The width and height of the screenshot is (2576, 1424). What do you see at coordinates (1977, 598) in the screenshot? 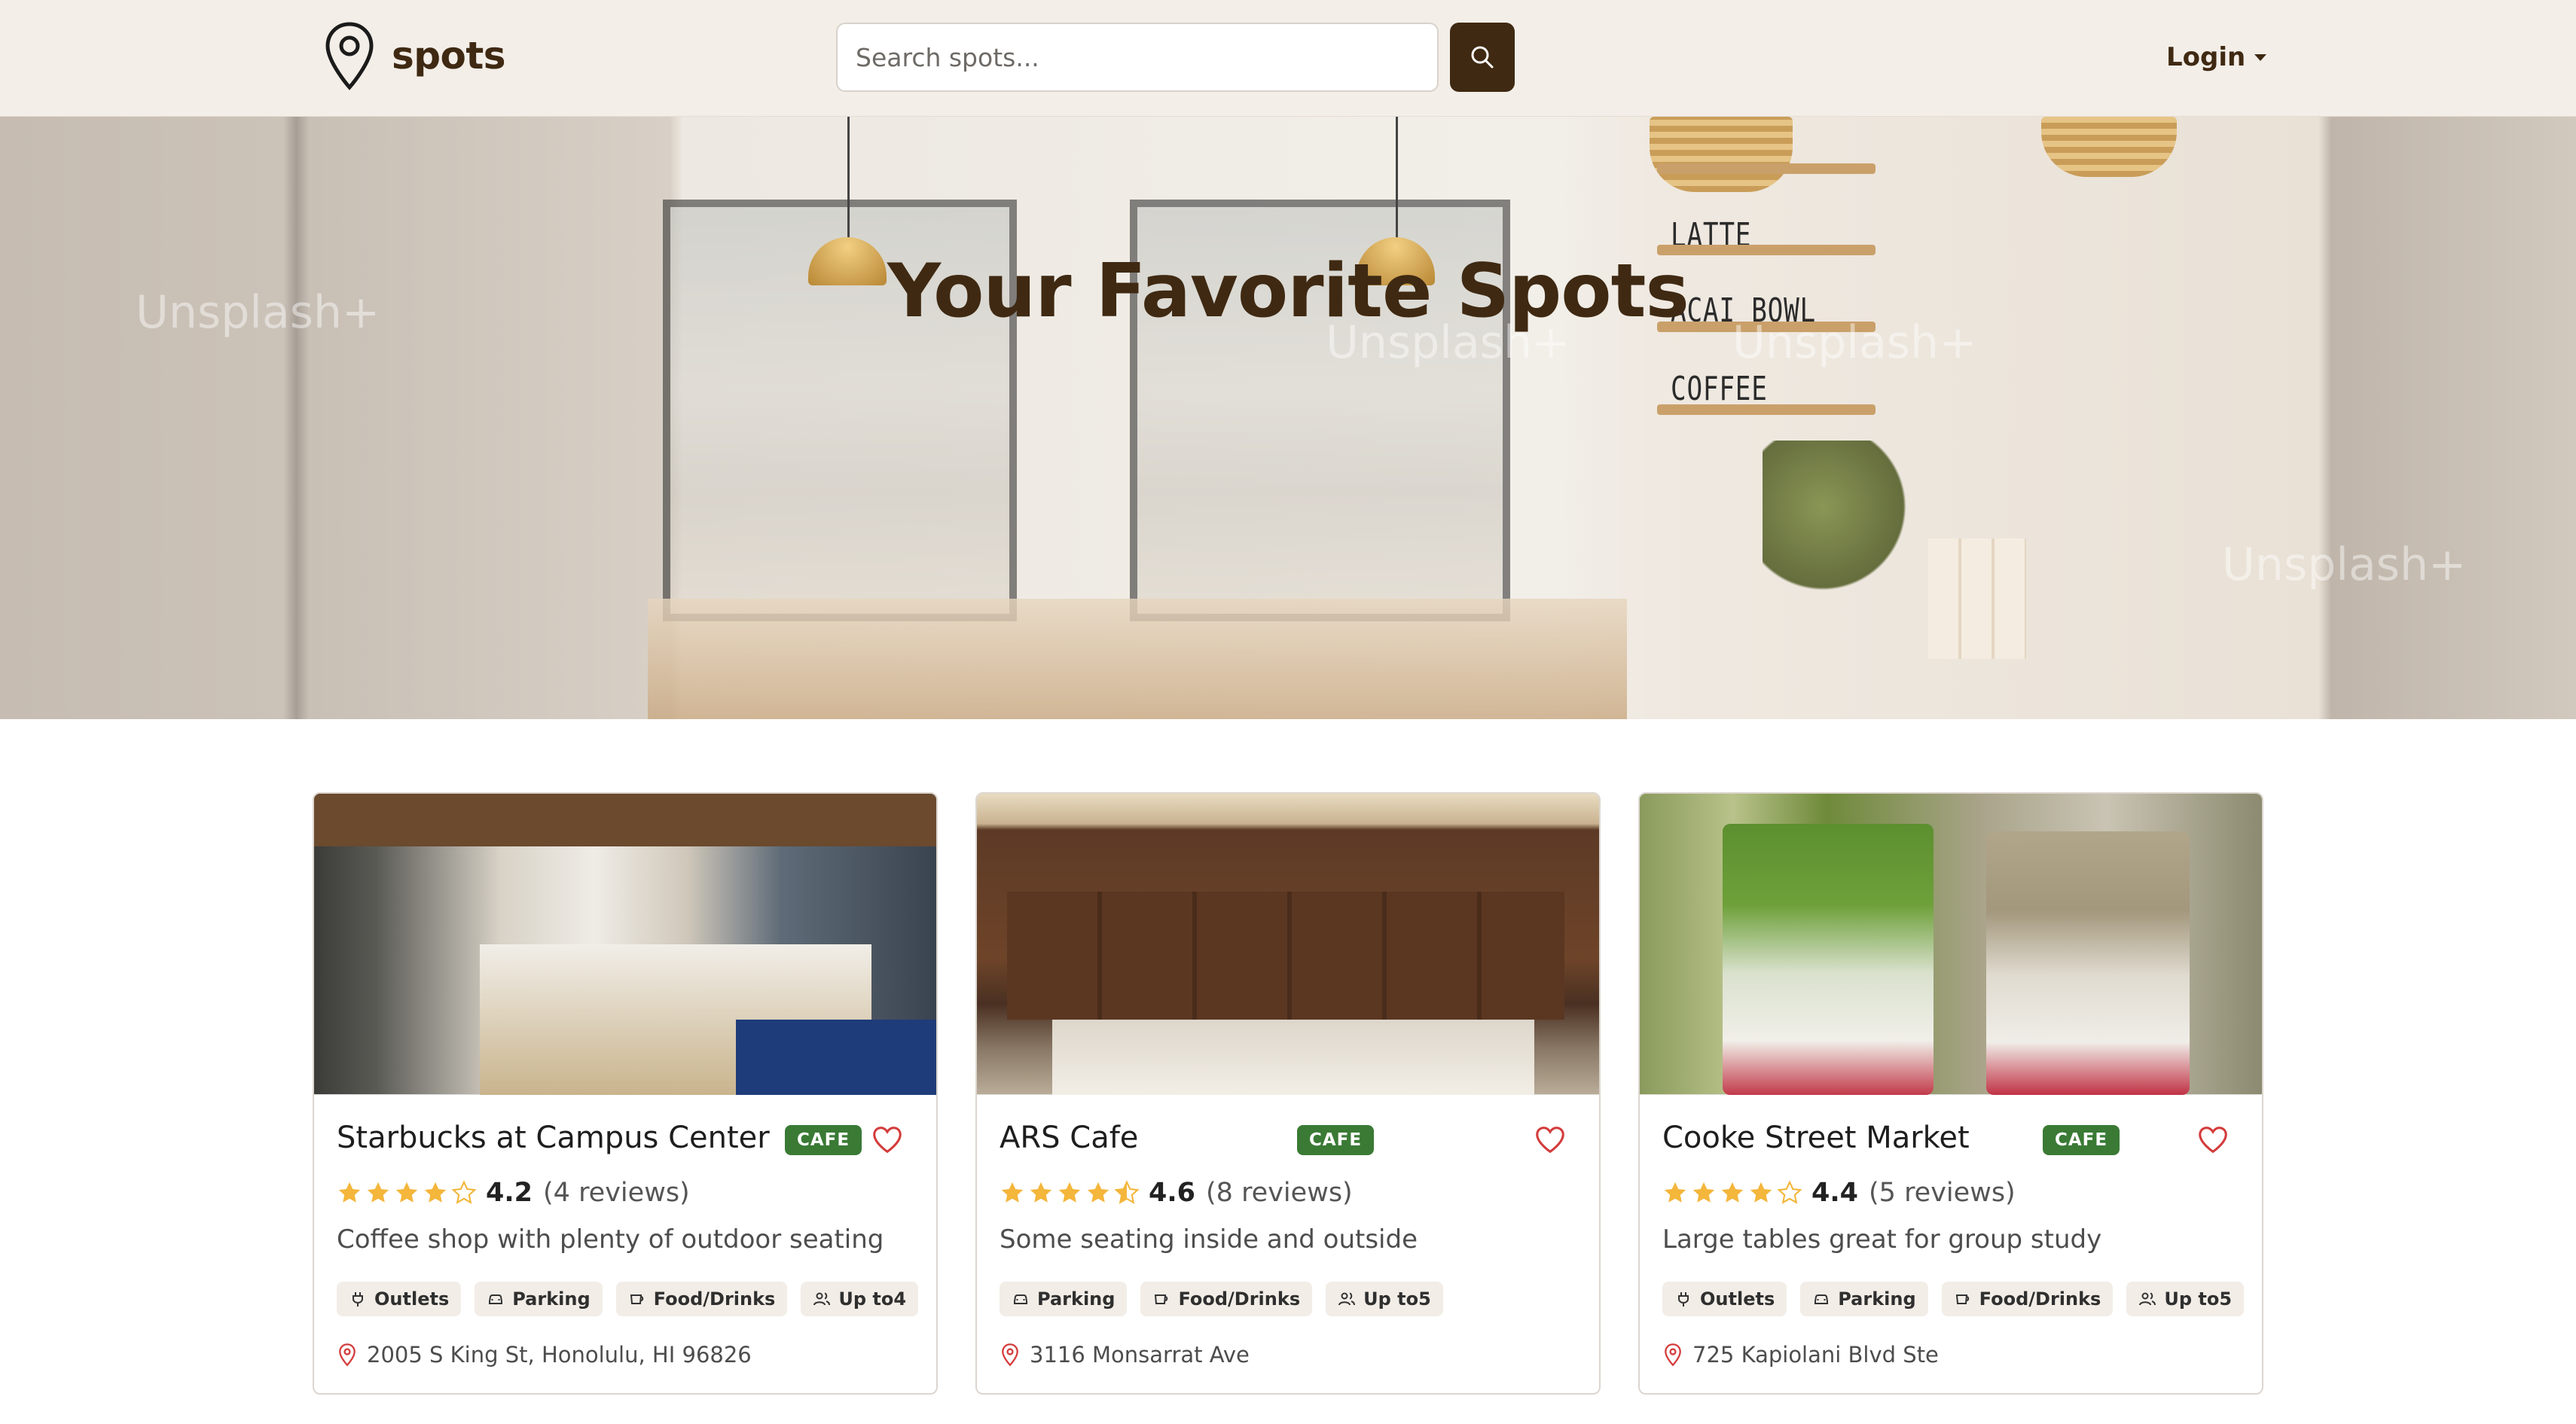
I see `cup-stack` at bounding box center [1977, 598].